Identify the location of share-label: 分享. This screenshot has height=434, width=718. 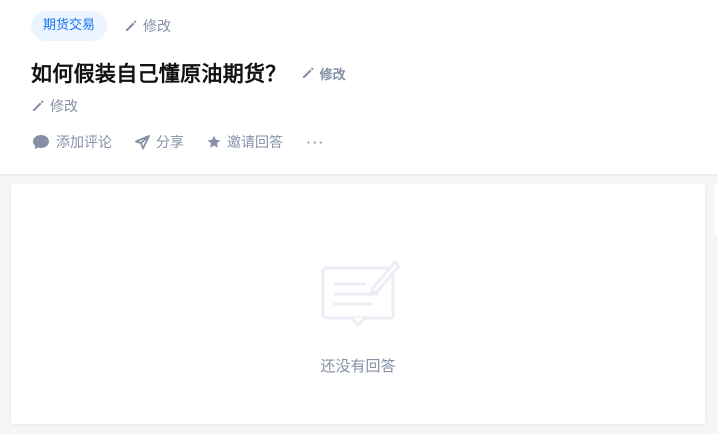
(170, 143).